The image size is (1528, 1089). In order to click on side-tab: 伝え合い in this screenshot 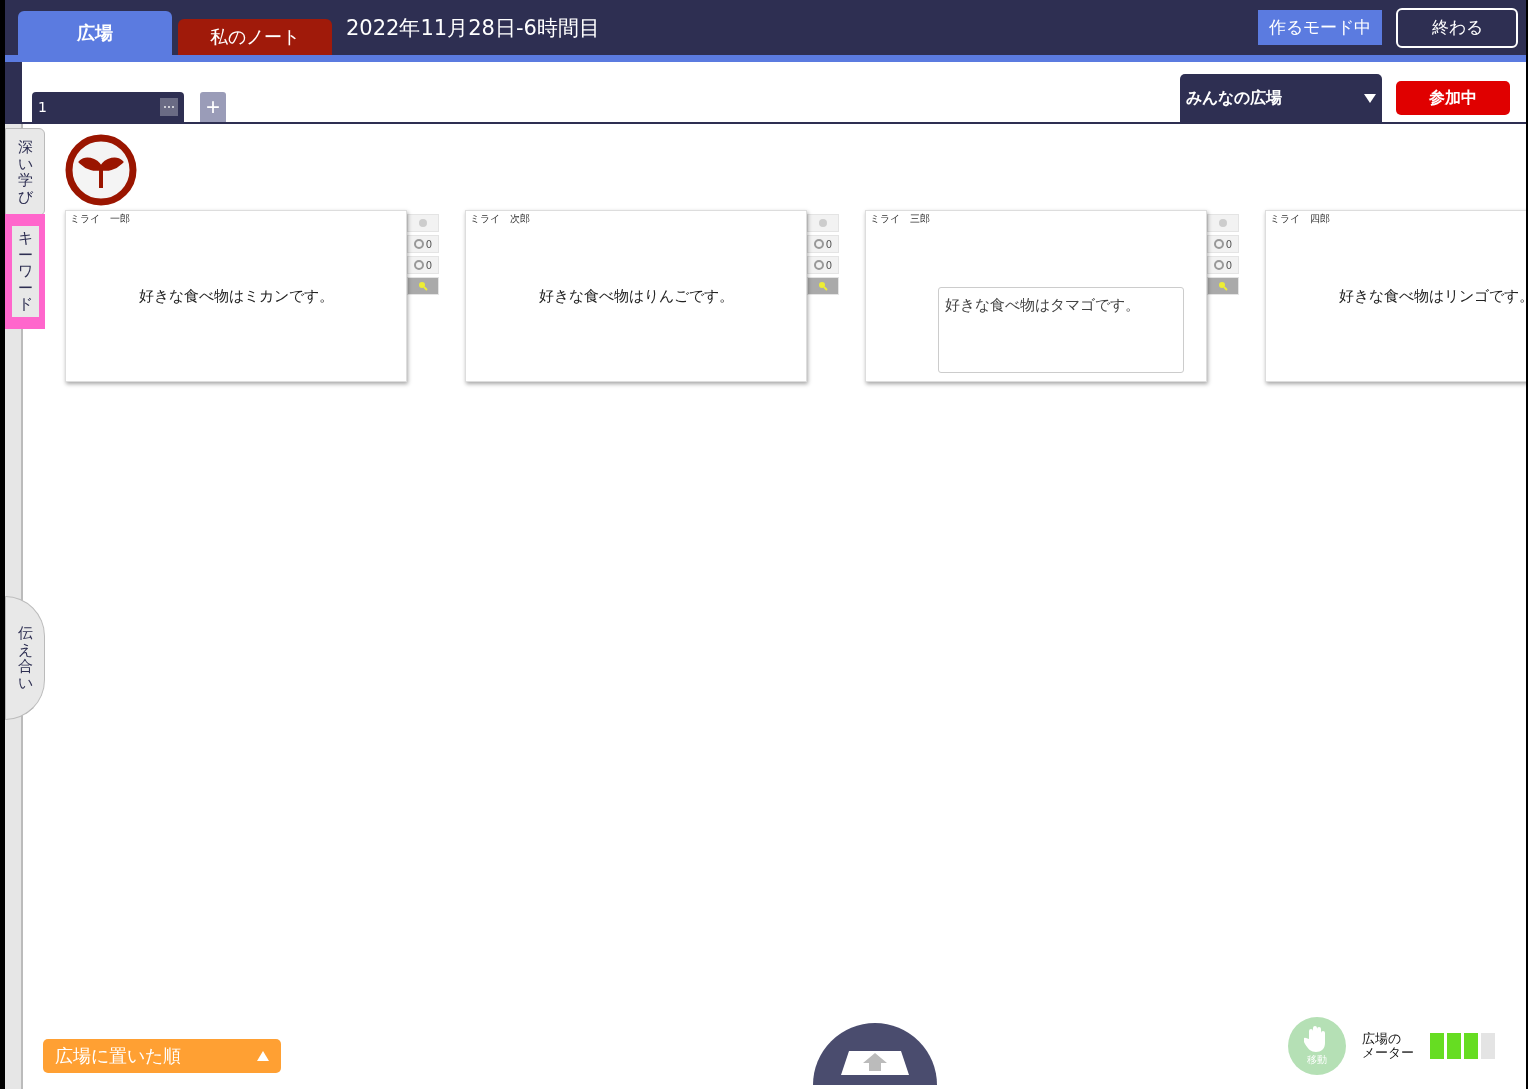, I will do `click(25, 658)`.